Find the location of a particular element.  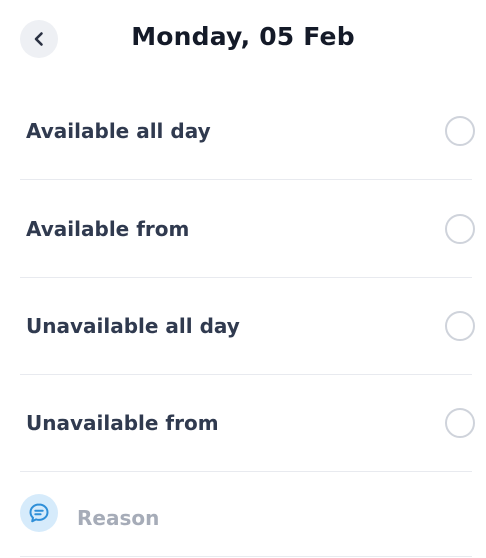

option-label: Unavailable all day is located at coordinates (133, 325).